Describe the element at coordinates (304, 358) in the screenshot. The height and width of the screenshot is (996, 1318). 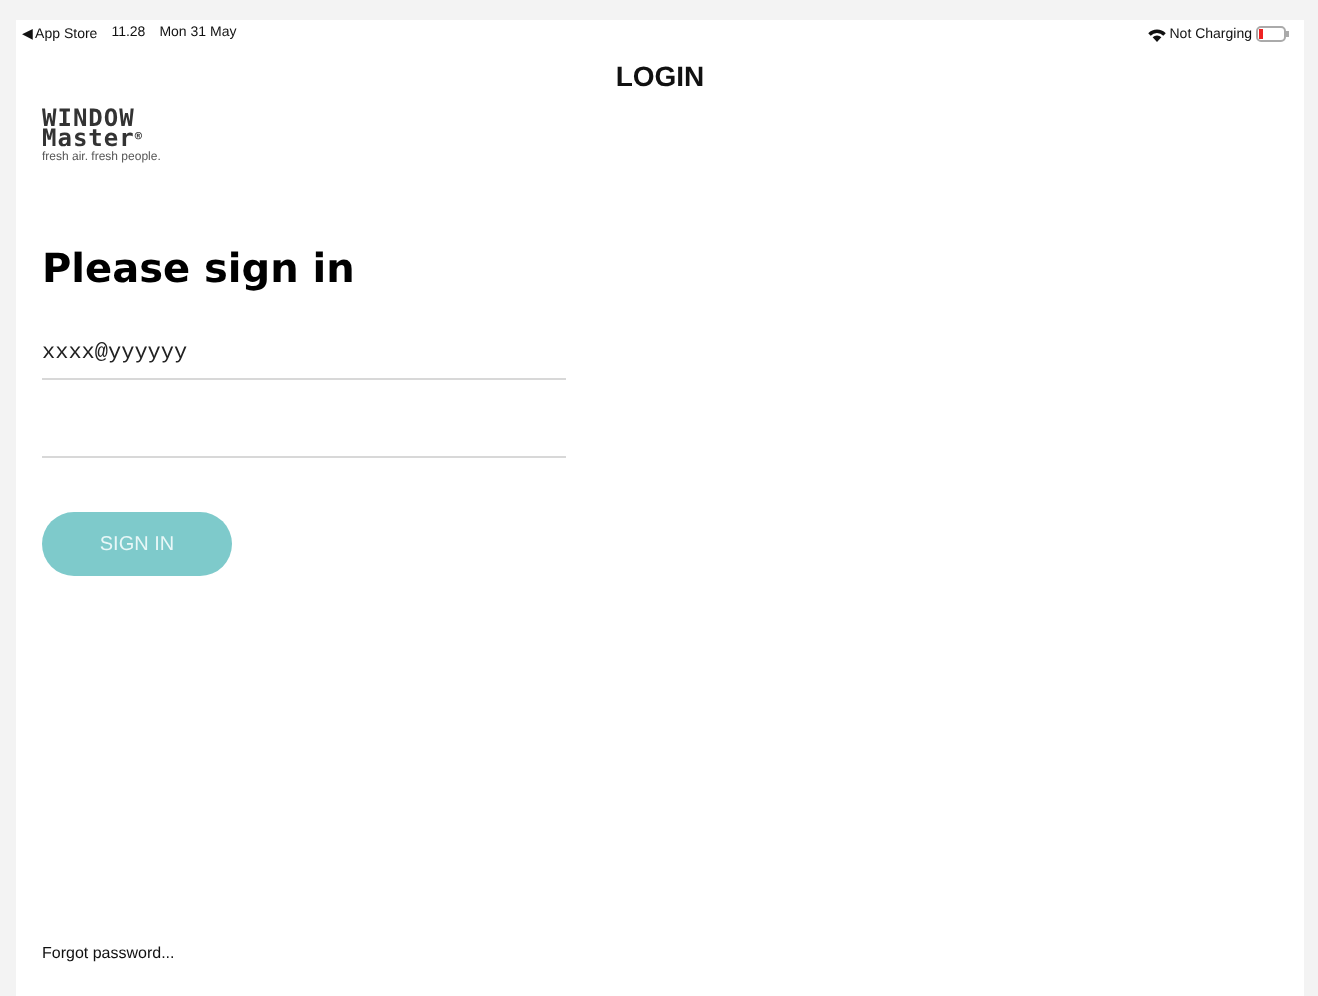
I see `email-field: xxxx@yyyyyy` at that location.